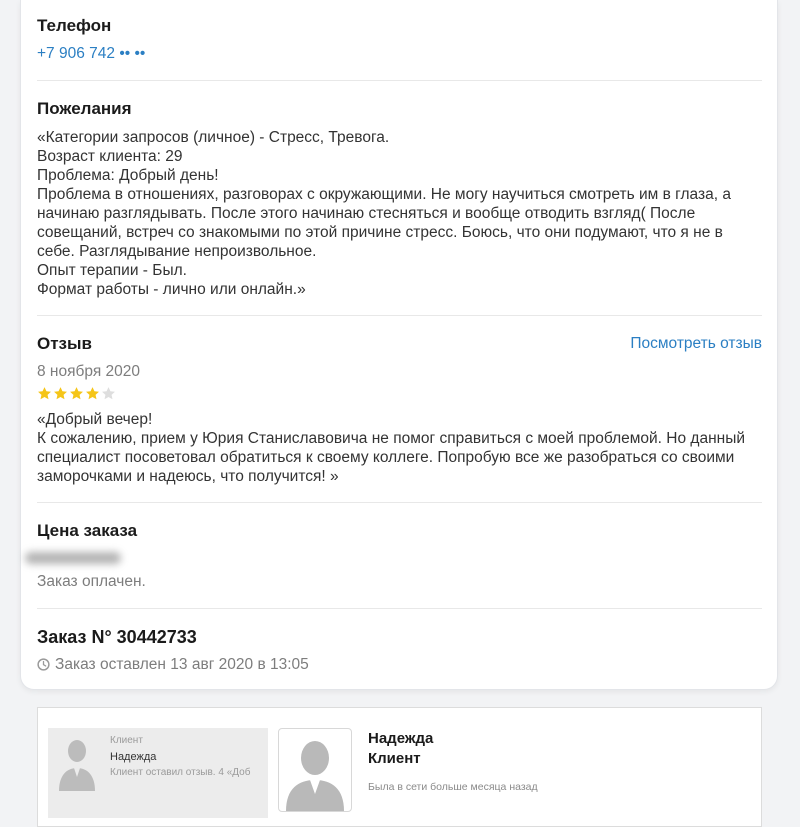  What do you see at coordinates (64, 343) in the screenshot?
I see `review-heading: Отзыв` at bounding box center [64, 343].